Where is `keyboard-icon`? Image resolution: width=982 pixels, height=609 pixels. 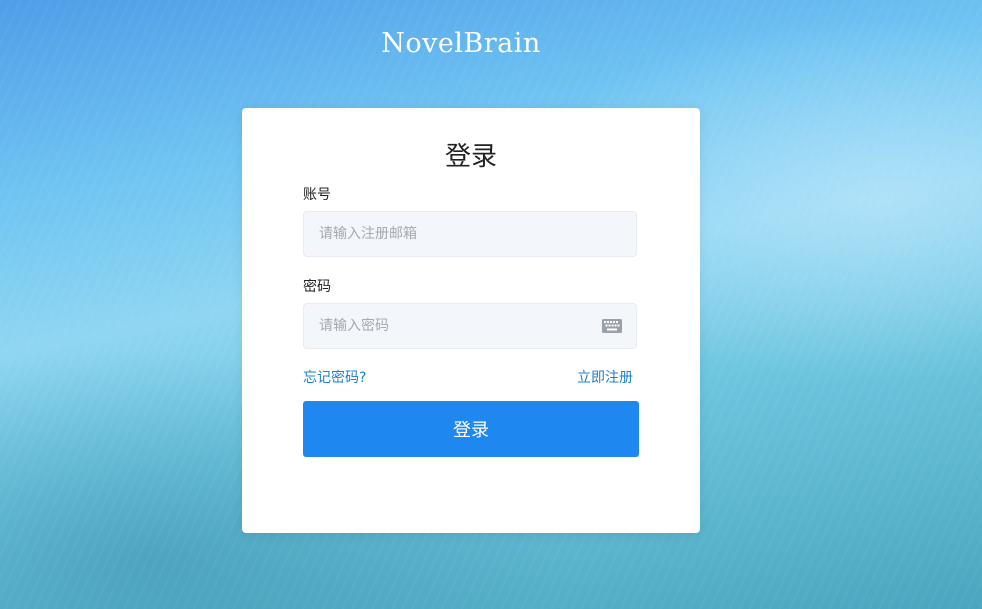 keyboard-icon is located at coordinates (612, 326).